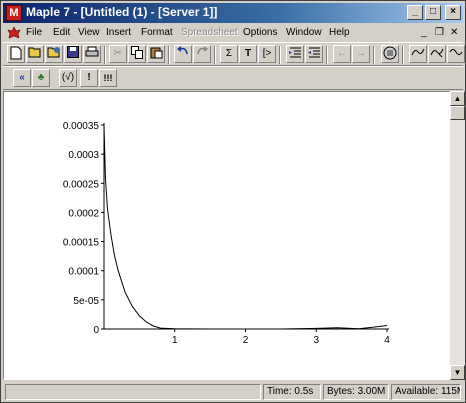  What do you see at coordinates (314, 54) in the screenshot?
I see `outdent-icon` at bounding box center [314, 54].